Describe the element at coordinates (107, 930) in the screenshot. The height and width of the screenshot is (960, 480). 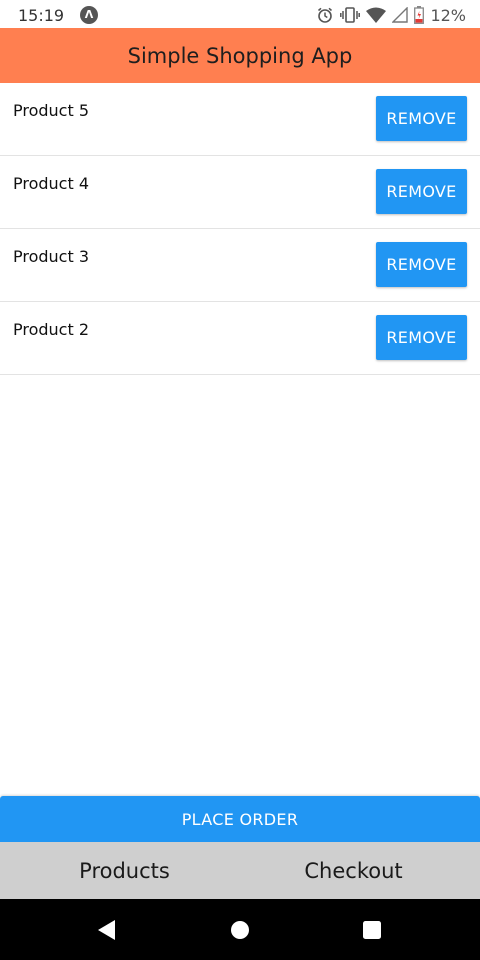
I see `back-icon` at that location.